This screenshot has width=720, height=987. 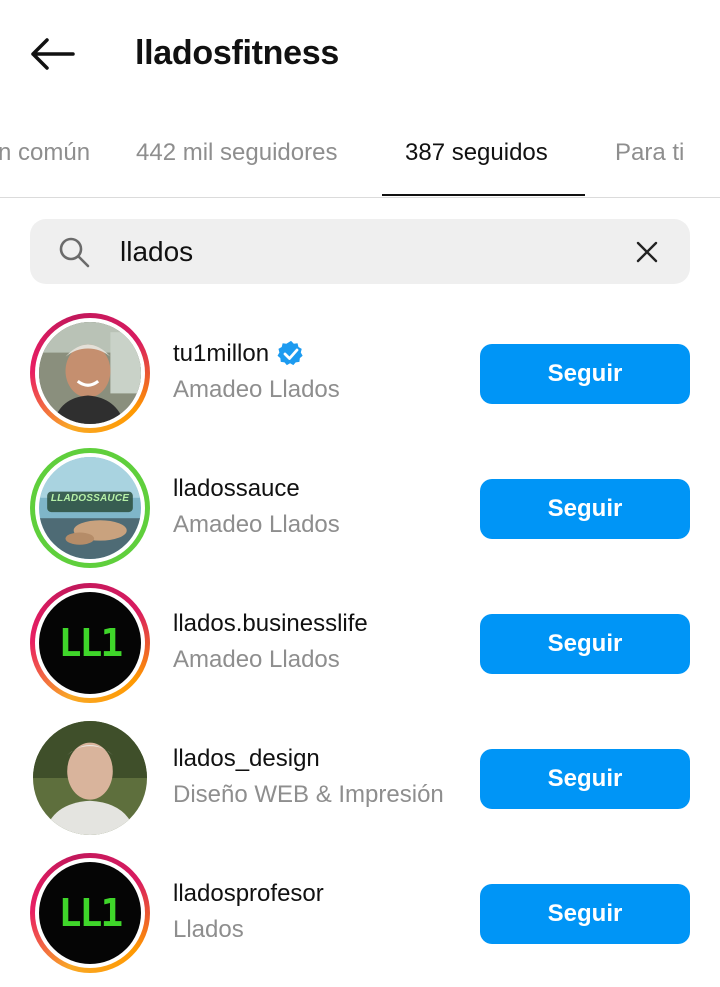 What do you see at coordinates (370, 251) in the screenshot?
I see `search-input` at bounding box center [370, 251].